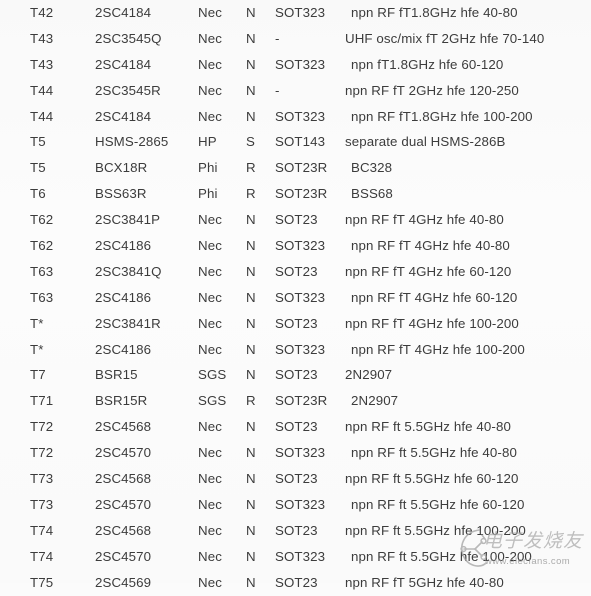 The width and height of the screenshot is (591, 596). Describe the element at coordinates (424, 220) in the screenshot. I see `cell-description: npn RF fT 4GHz hfe 40-80` at that location.